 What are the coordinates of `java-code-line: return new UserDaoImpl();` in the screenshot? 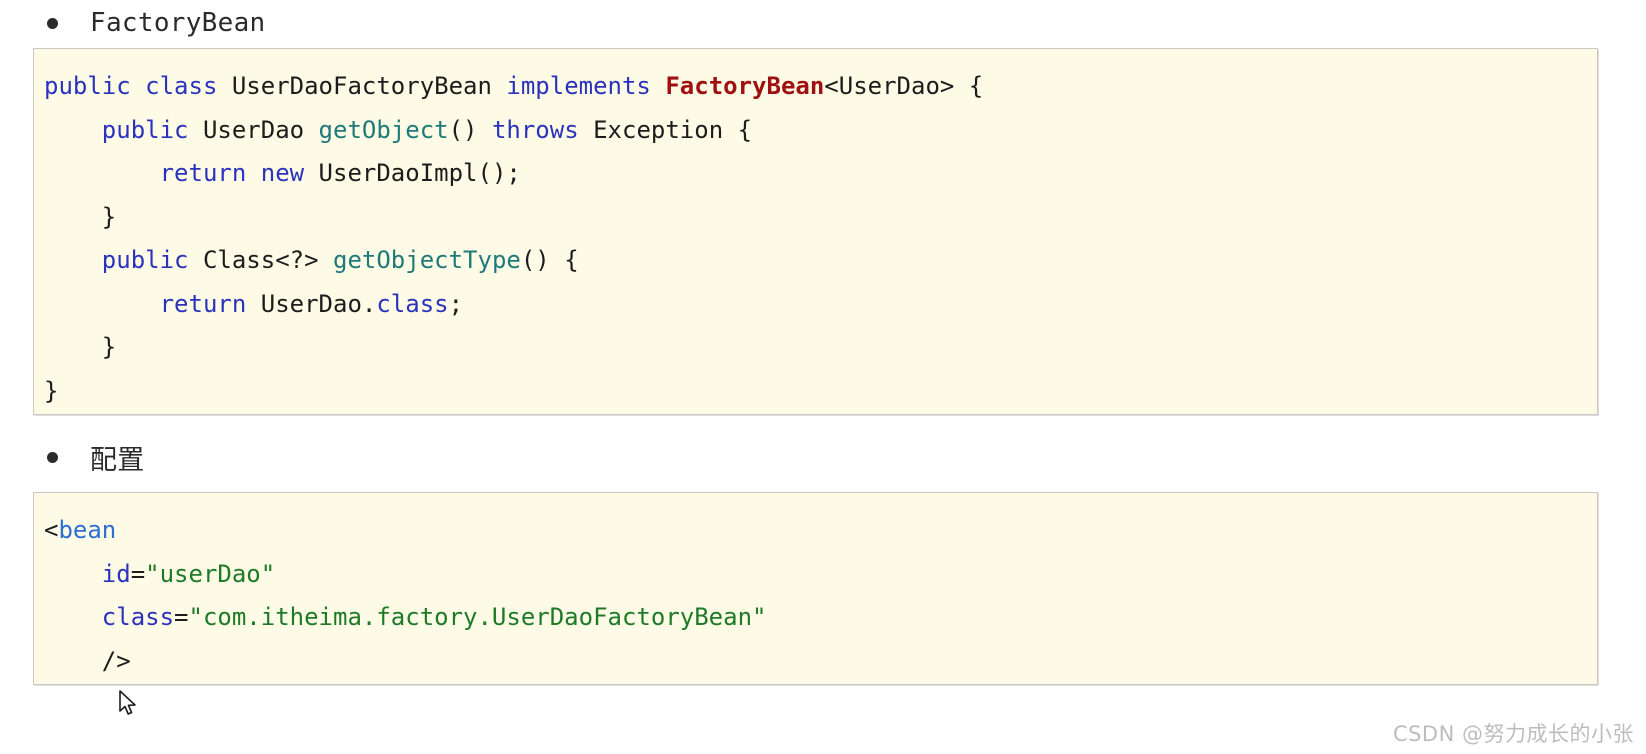 It's located at (820, 174).